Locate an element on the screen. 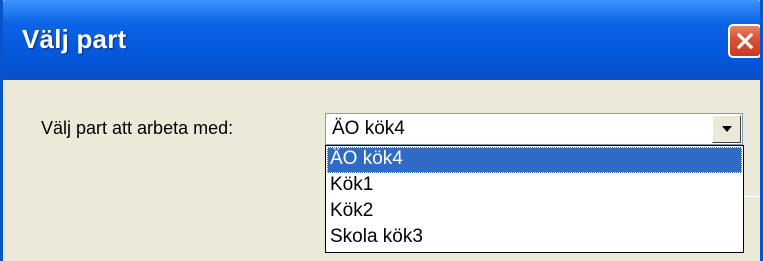 The height and width of the screenshot is (261, 763). chevron-down-icon is located at coordinates (727, 129).